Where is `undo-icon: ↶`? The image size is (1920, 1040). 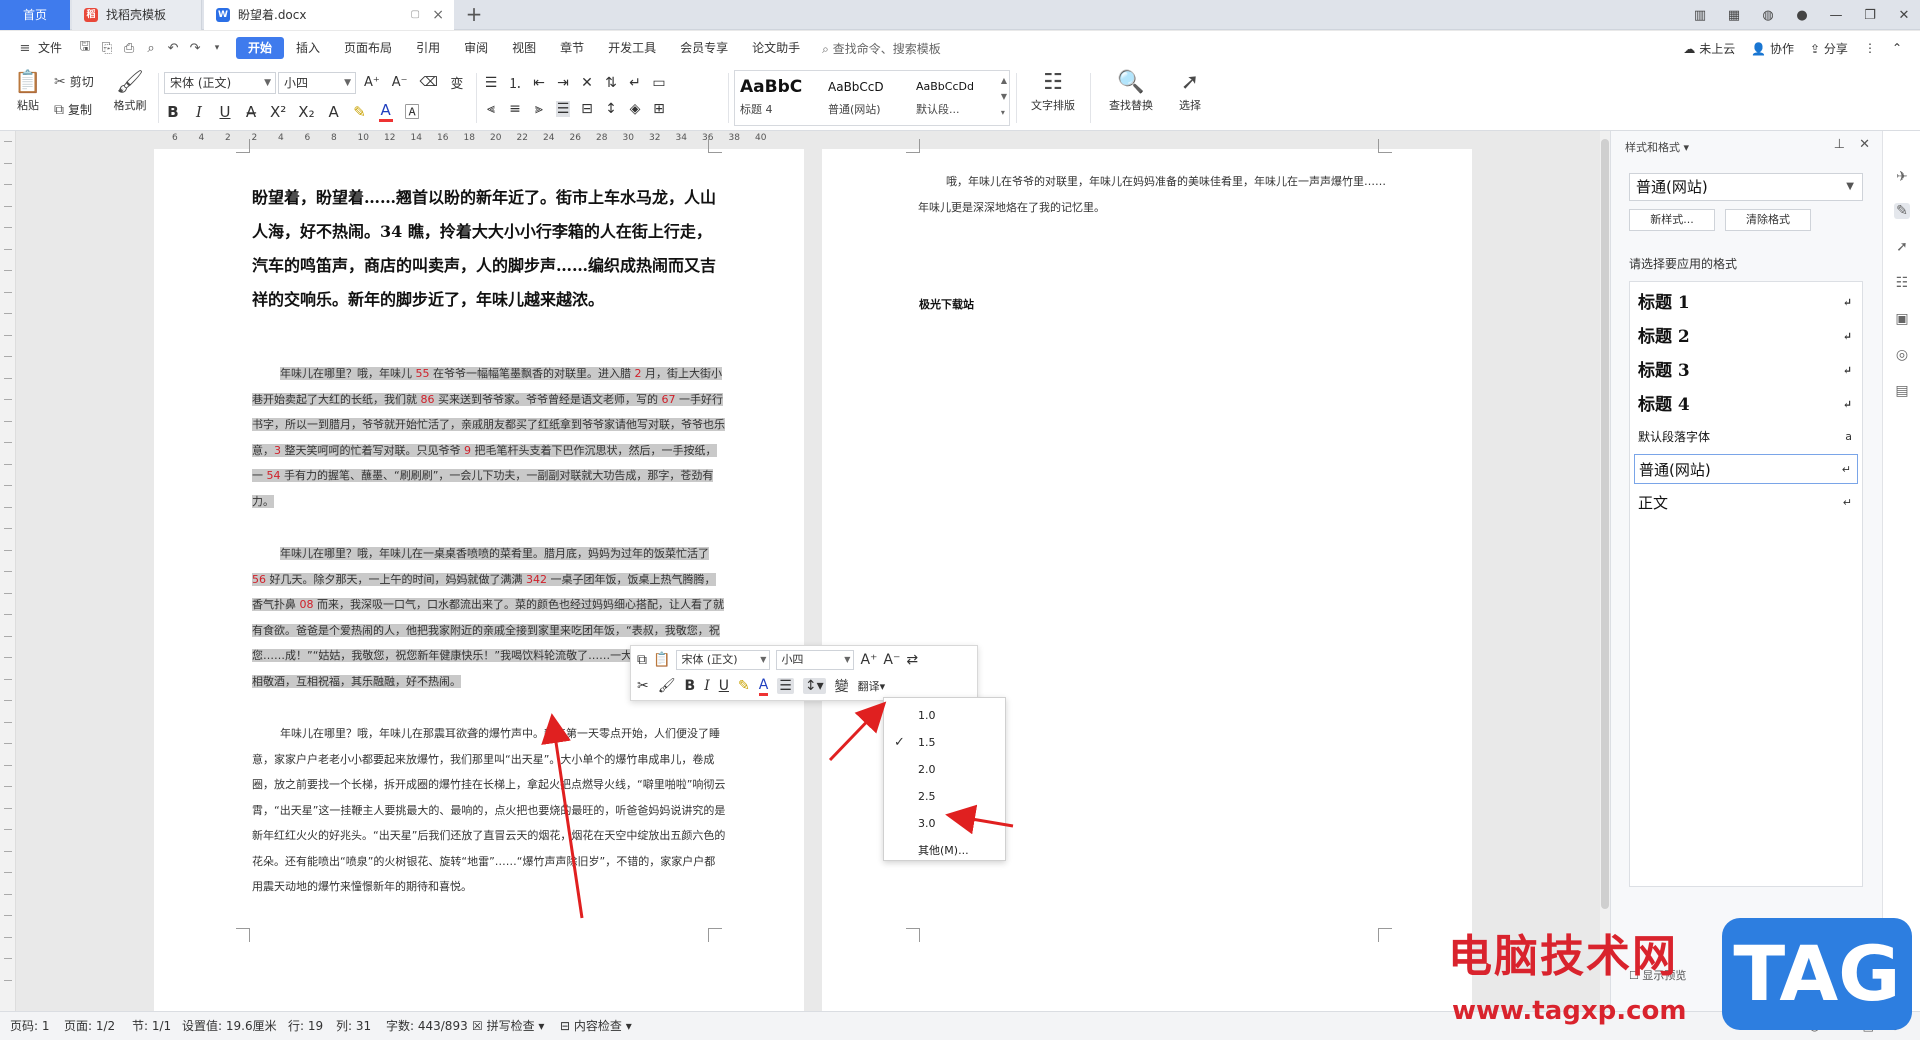
undo-icon: ↶ is located at coordinates (173, 48).